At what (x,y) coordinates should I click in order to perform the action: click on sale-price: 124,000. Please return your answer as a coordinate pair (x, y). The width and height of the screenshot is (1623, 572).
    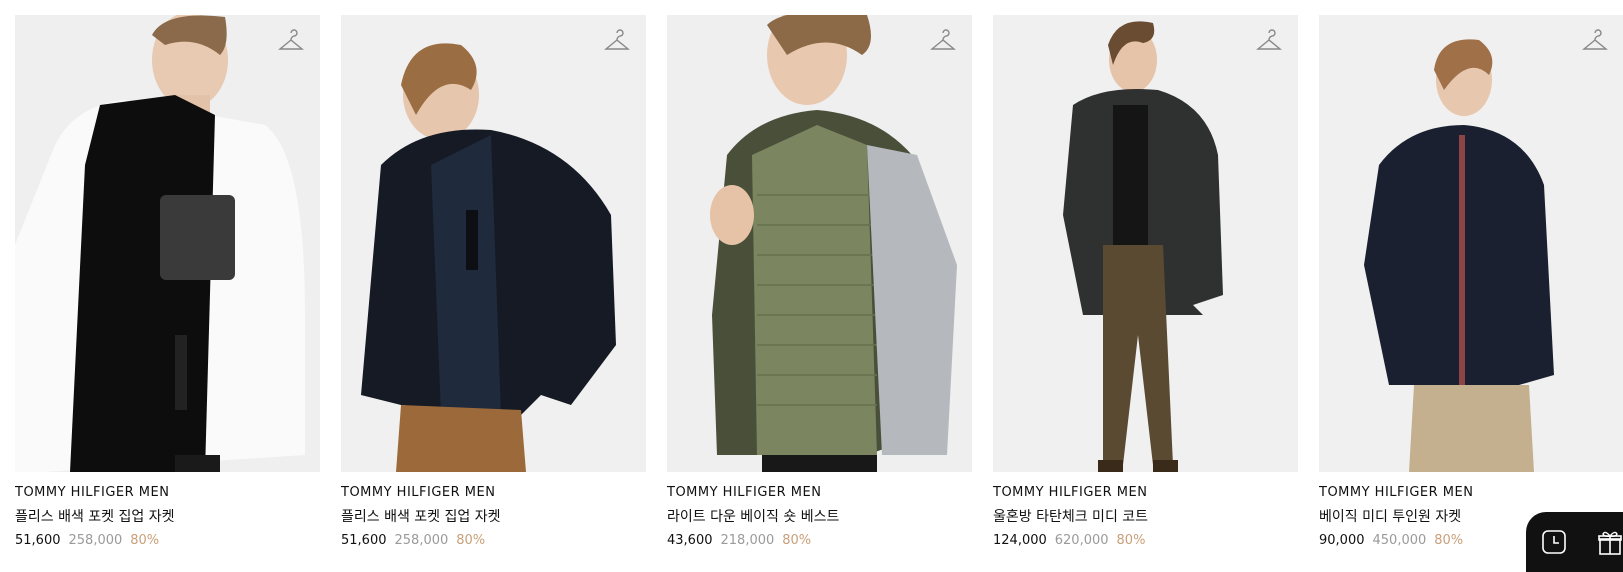
    Looking at the image, I should click on (1020, 540).